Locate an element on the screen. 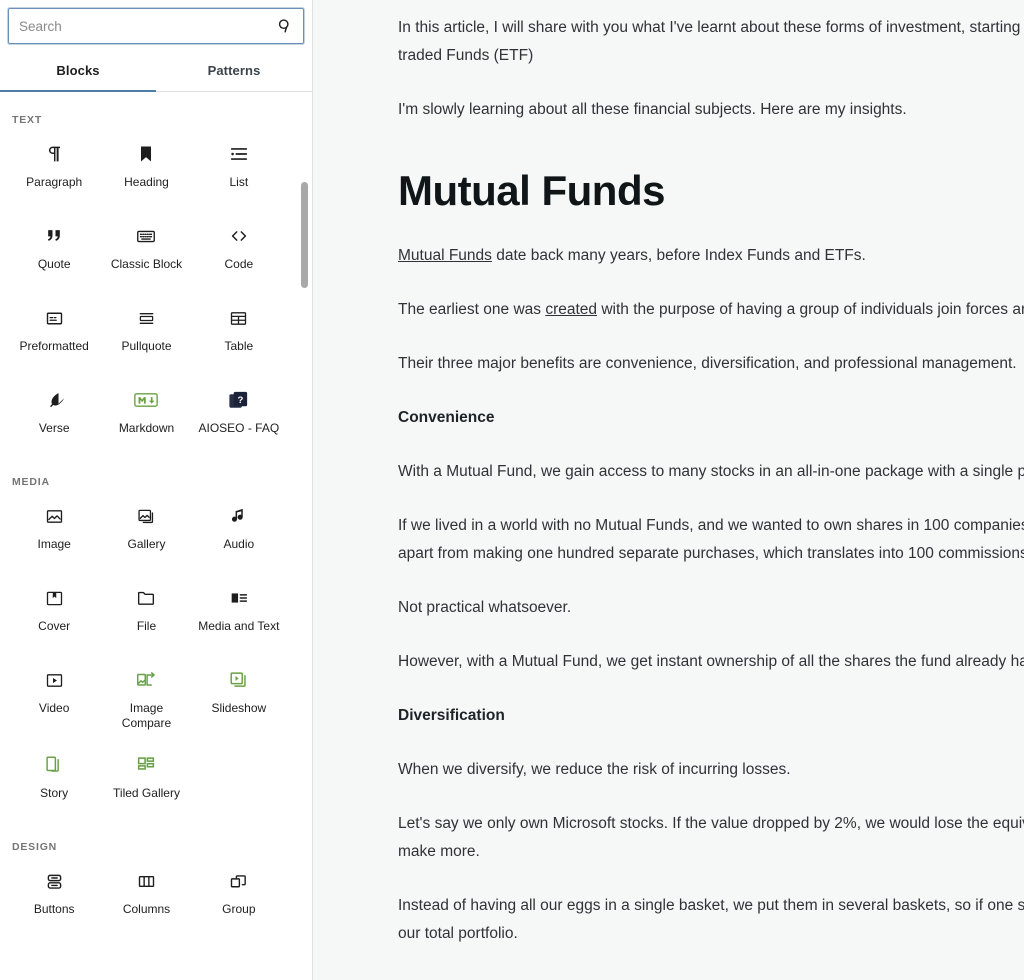 The width and height of the screenshot is (1024, 980). block-item-image: Image is located at coordinates (54, 529).